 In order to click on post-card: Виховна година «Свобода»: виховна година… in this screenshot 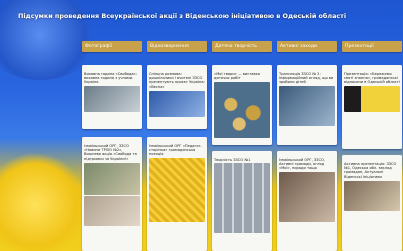, I will do `click(112, 97)`.